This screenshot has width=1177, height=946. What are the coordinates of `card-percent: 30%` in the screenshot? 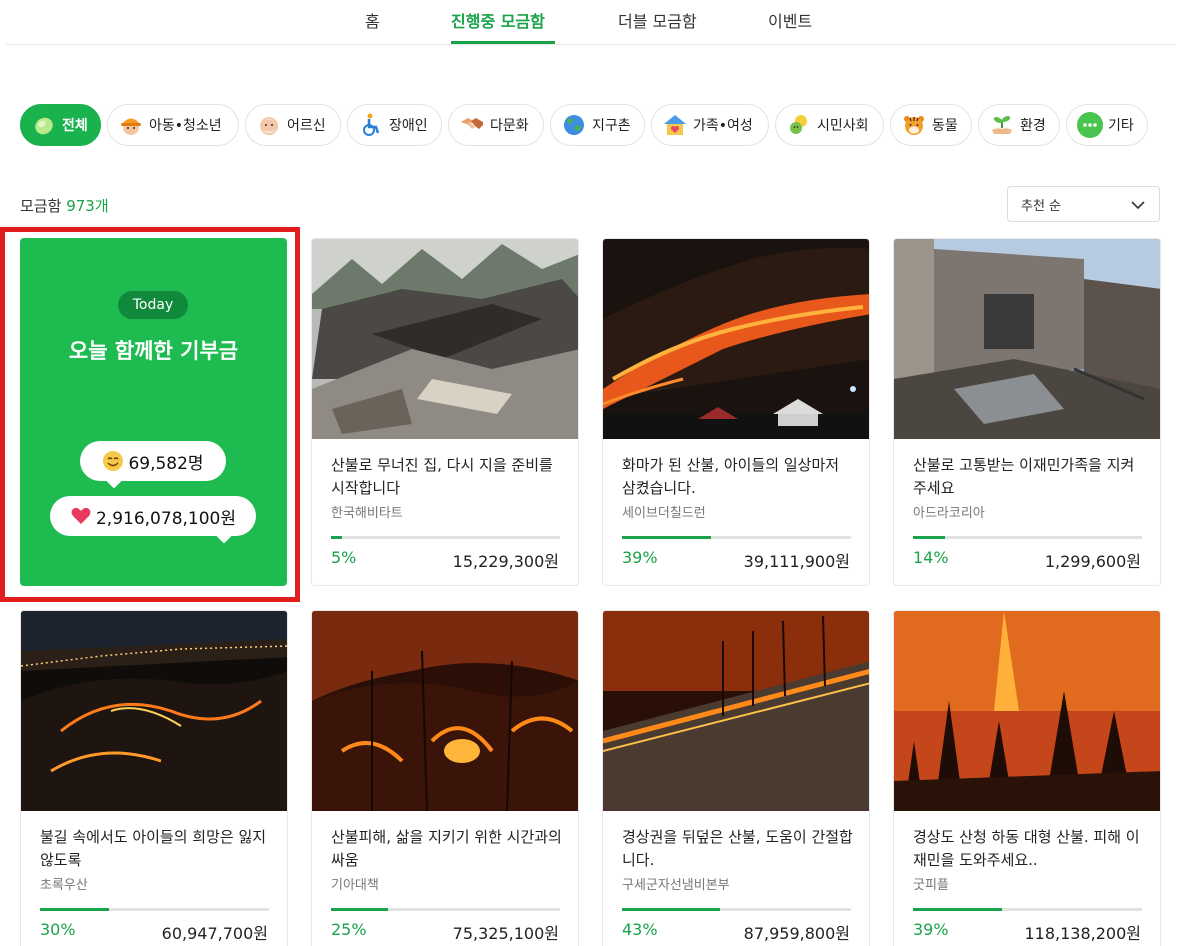 It's located at (58, 929).